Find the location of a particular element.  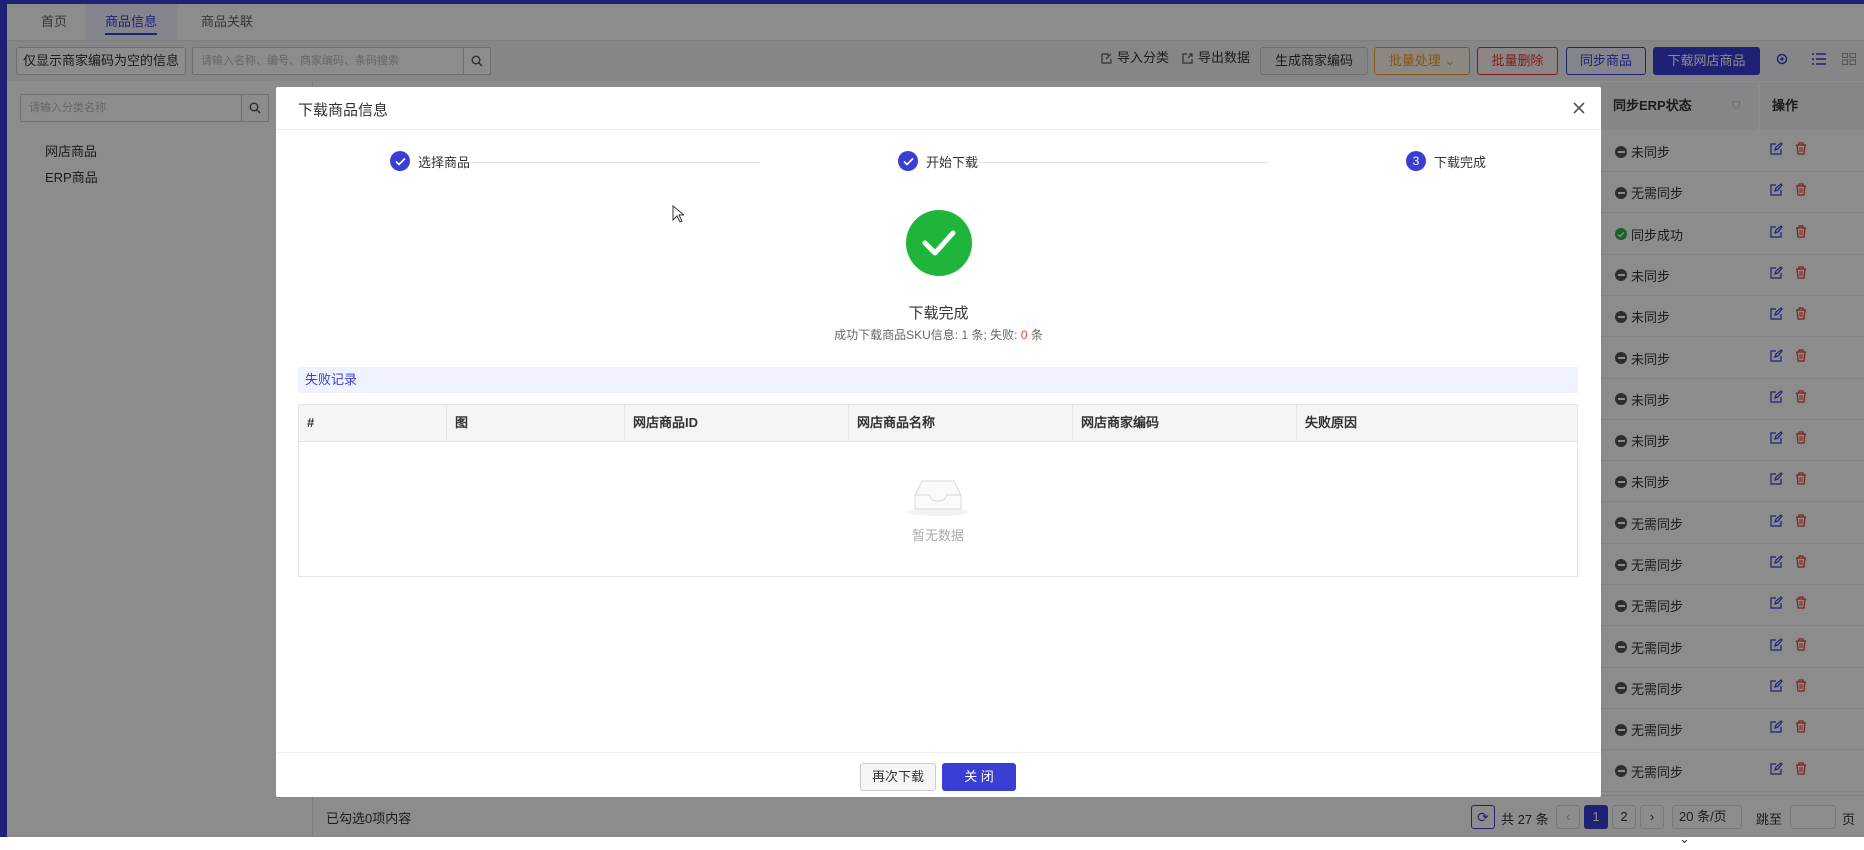

step-download-complete: 3 下载完成 is located at coordinates (1446, 161).